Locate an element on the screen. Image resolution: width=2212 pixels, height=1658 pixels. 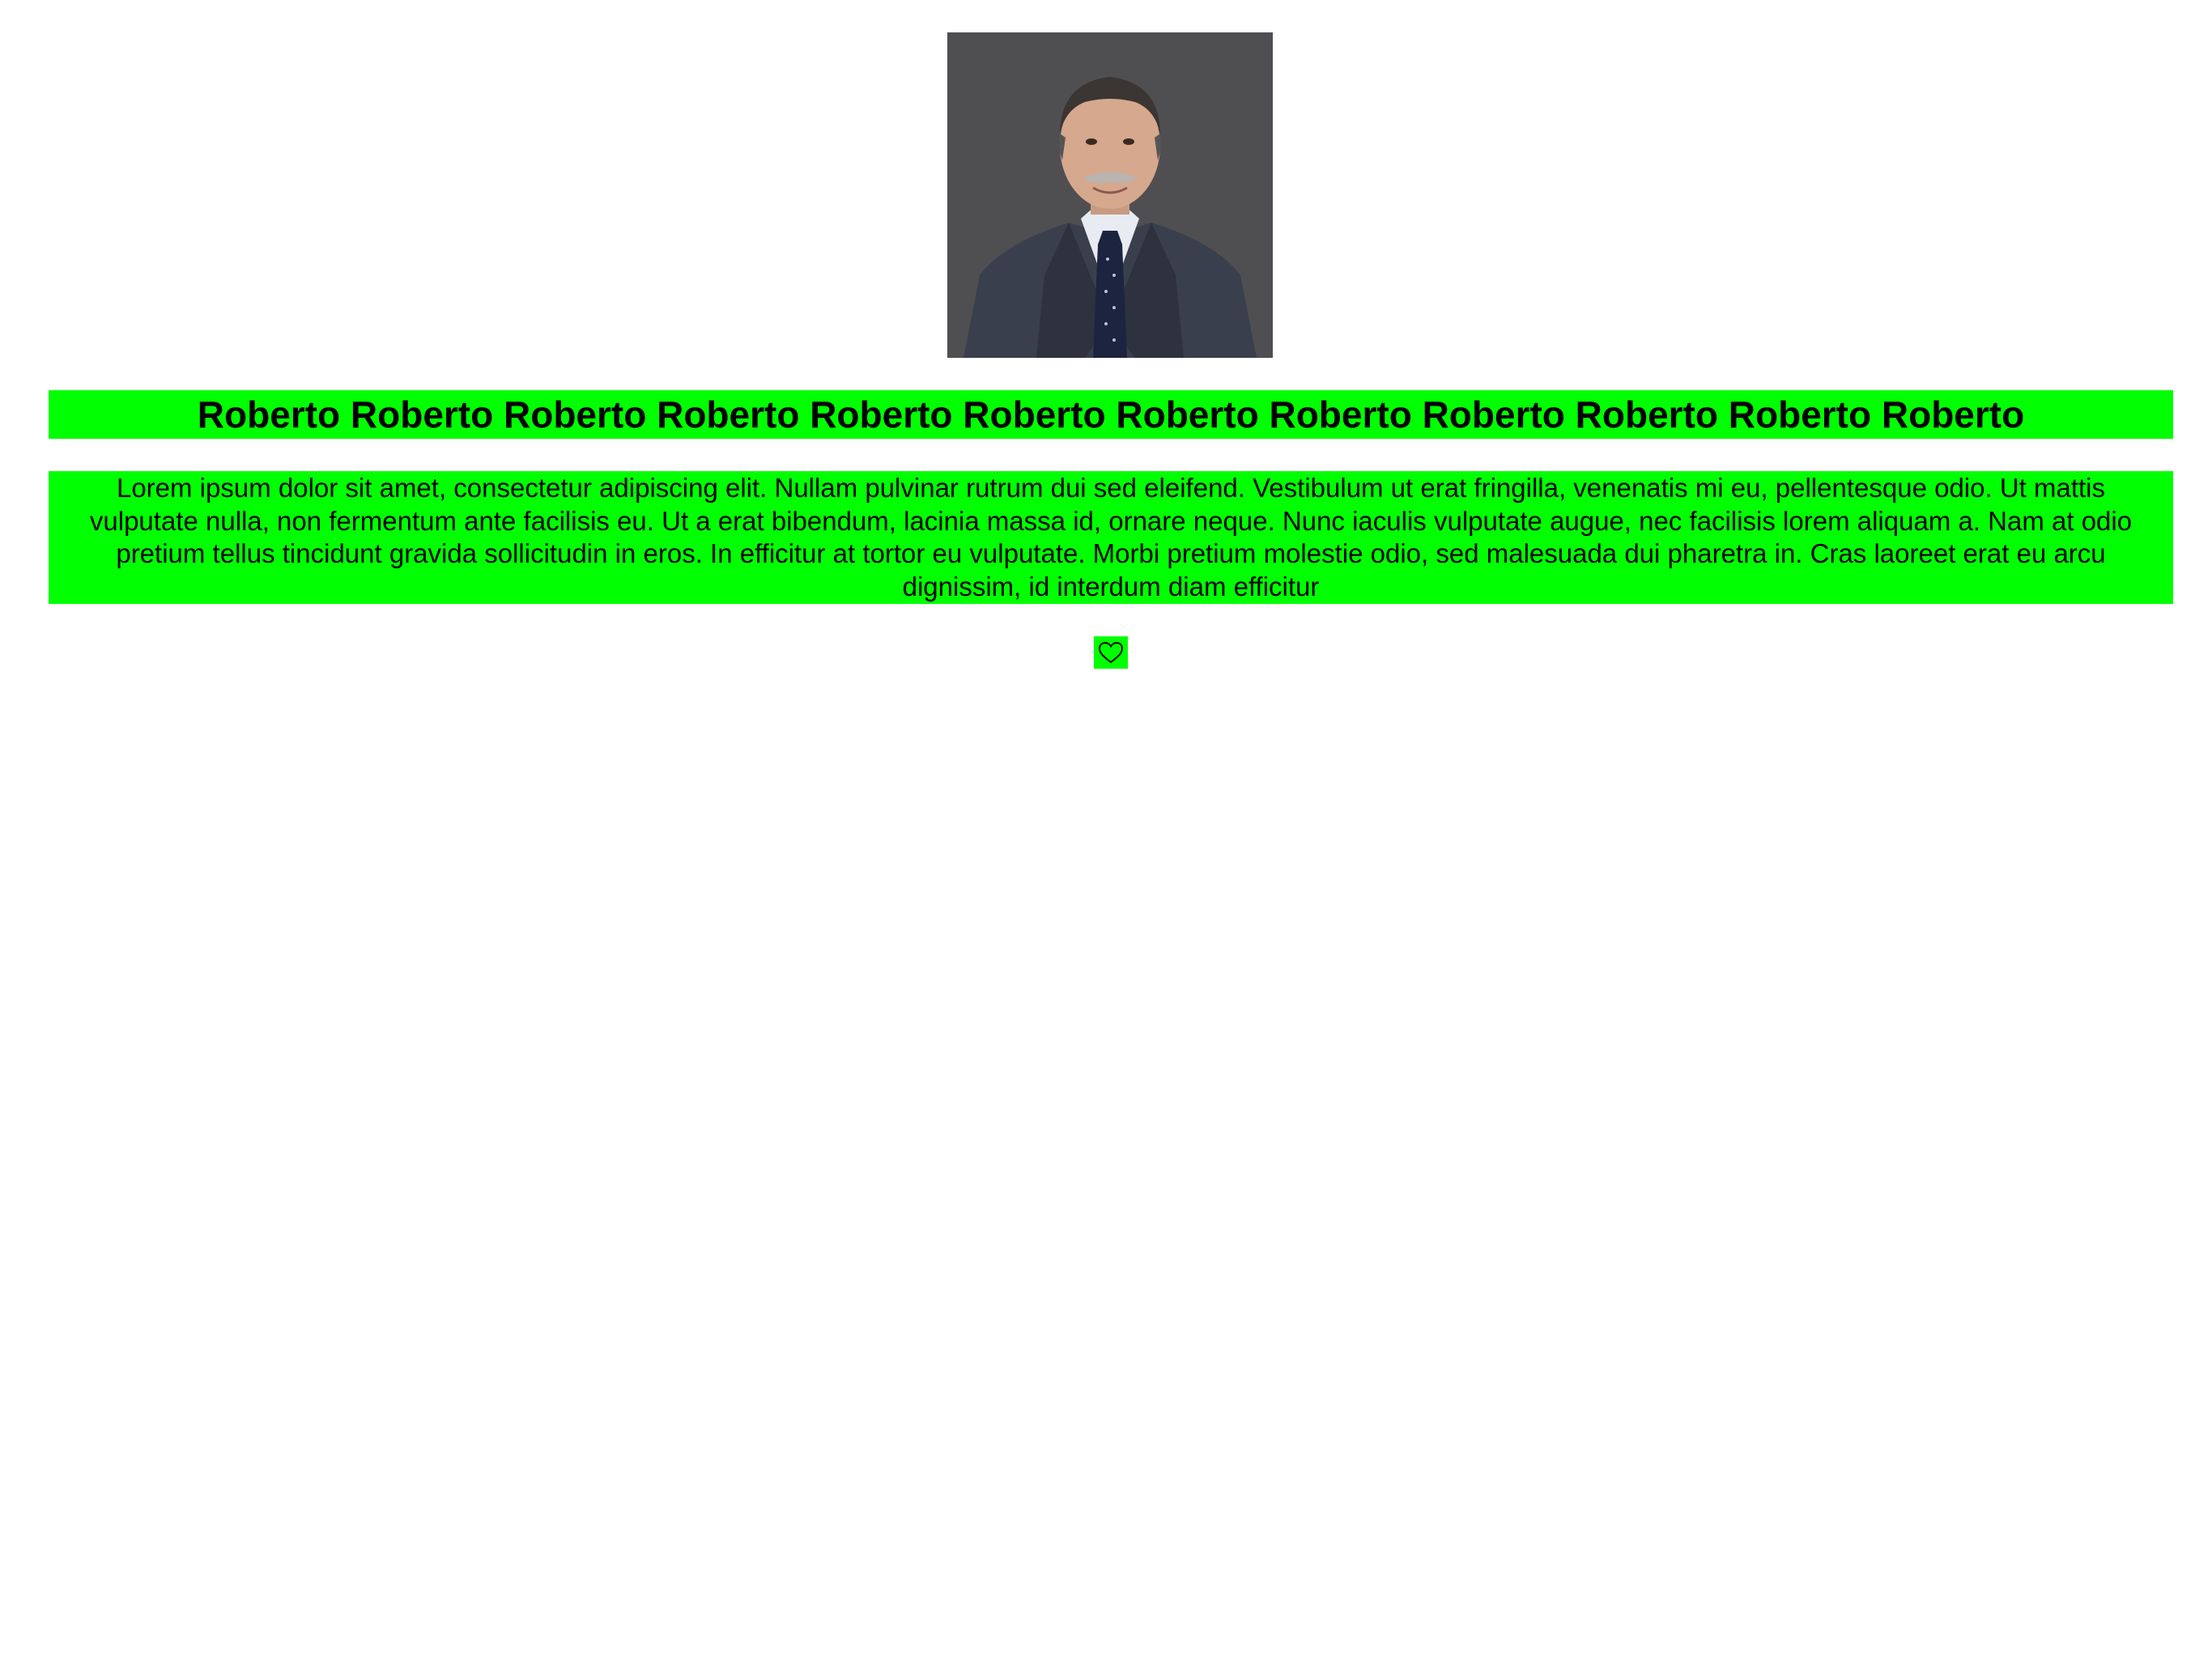
like-button is located at coordinates (1111, 652).